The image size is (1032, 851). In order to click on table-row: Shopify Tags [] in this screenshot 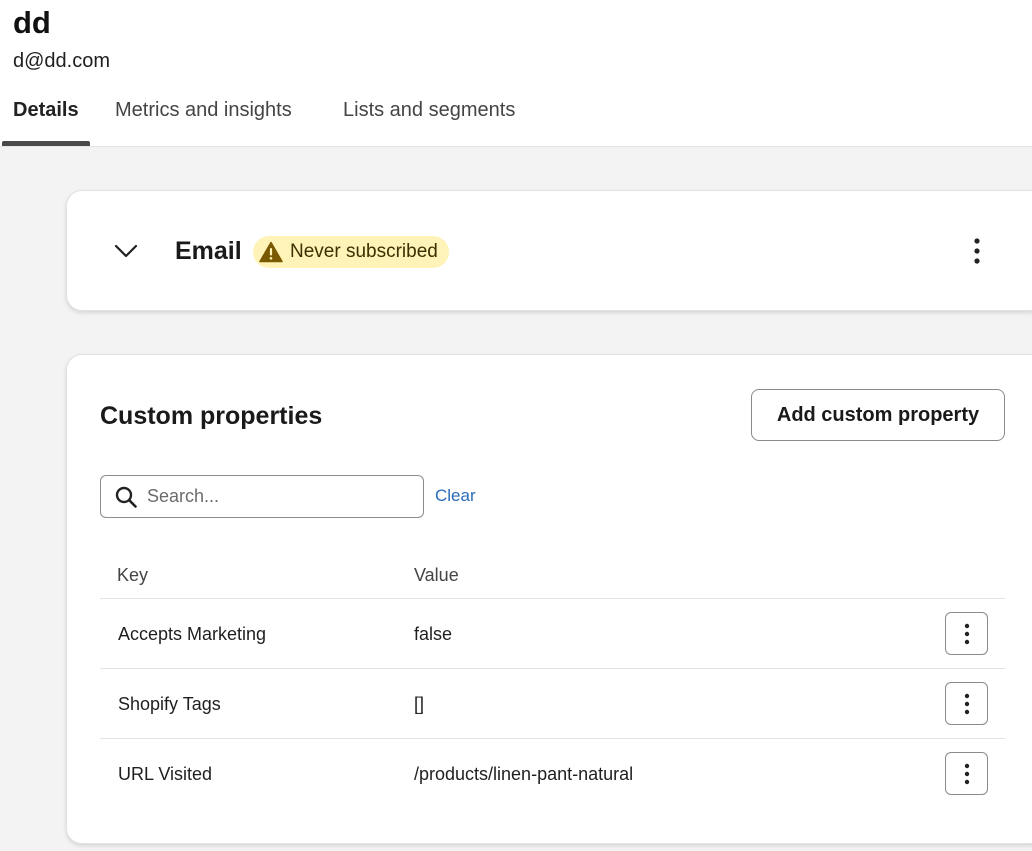, I will do `click(552, 703)`.